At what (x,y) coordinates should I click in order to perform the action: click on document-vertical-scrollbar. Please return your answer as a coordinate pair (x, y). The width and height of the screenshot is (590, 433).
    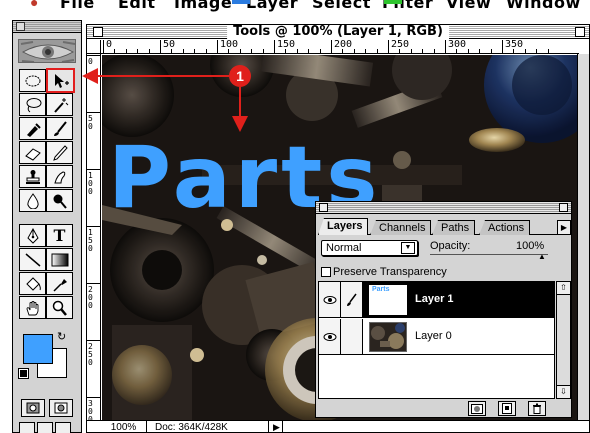
    Looking at the image, I should click on (583, 237).